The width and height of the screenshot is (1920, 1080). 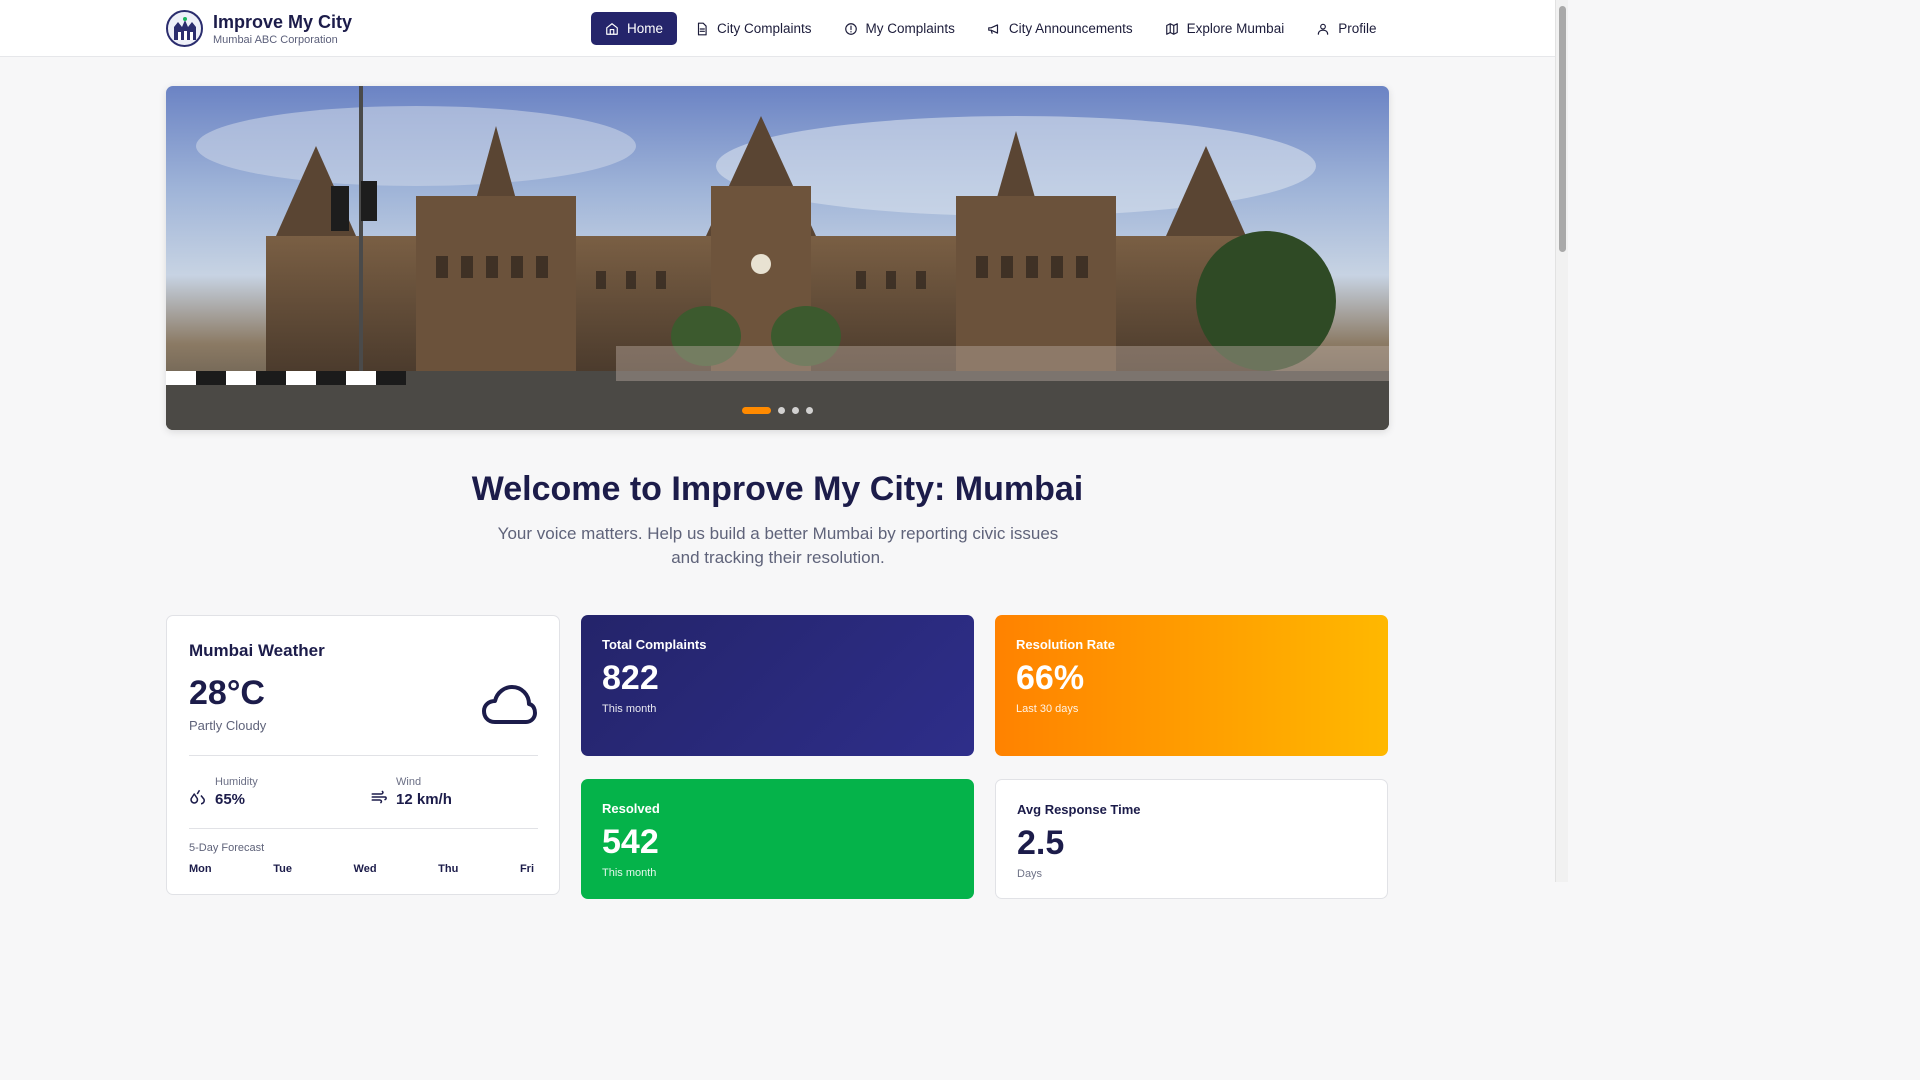 I want to click on resolved-value: 542, so click(x=630, y=842).